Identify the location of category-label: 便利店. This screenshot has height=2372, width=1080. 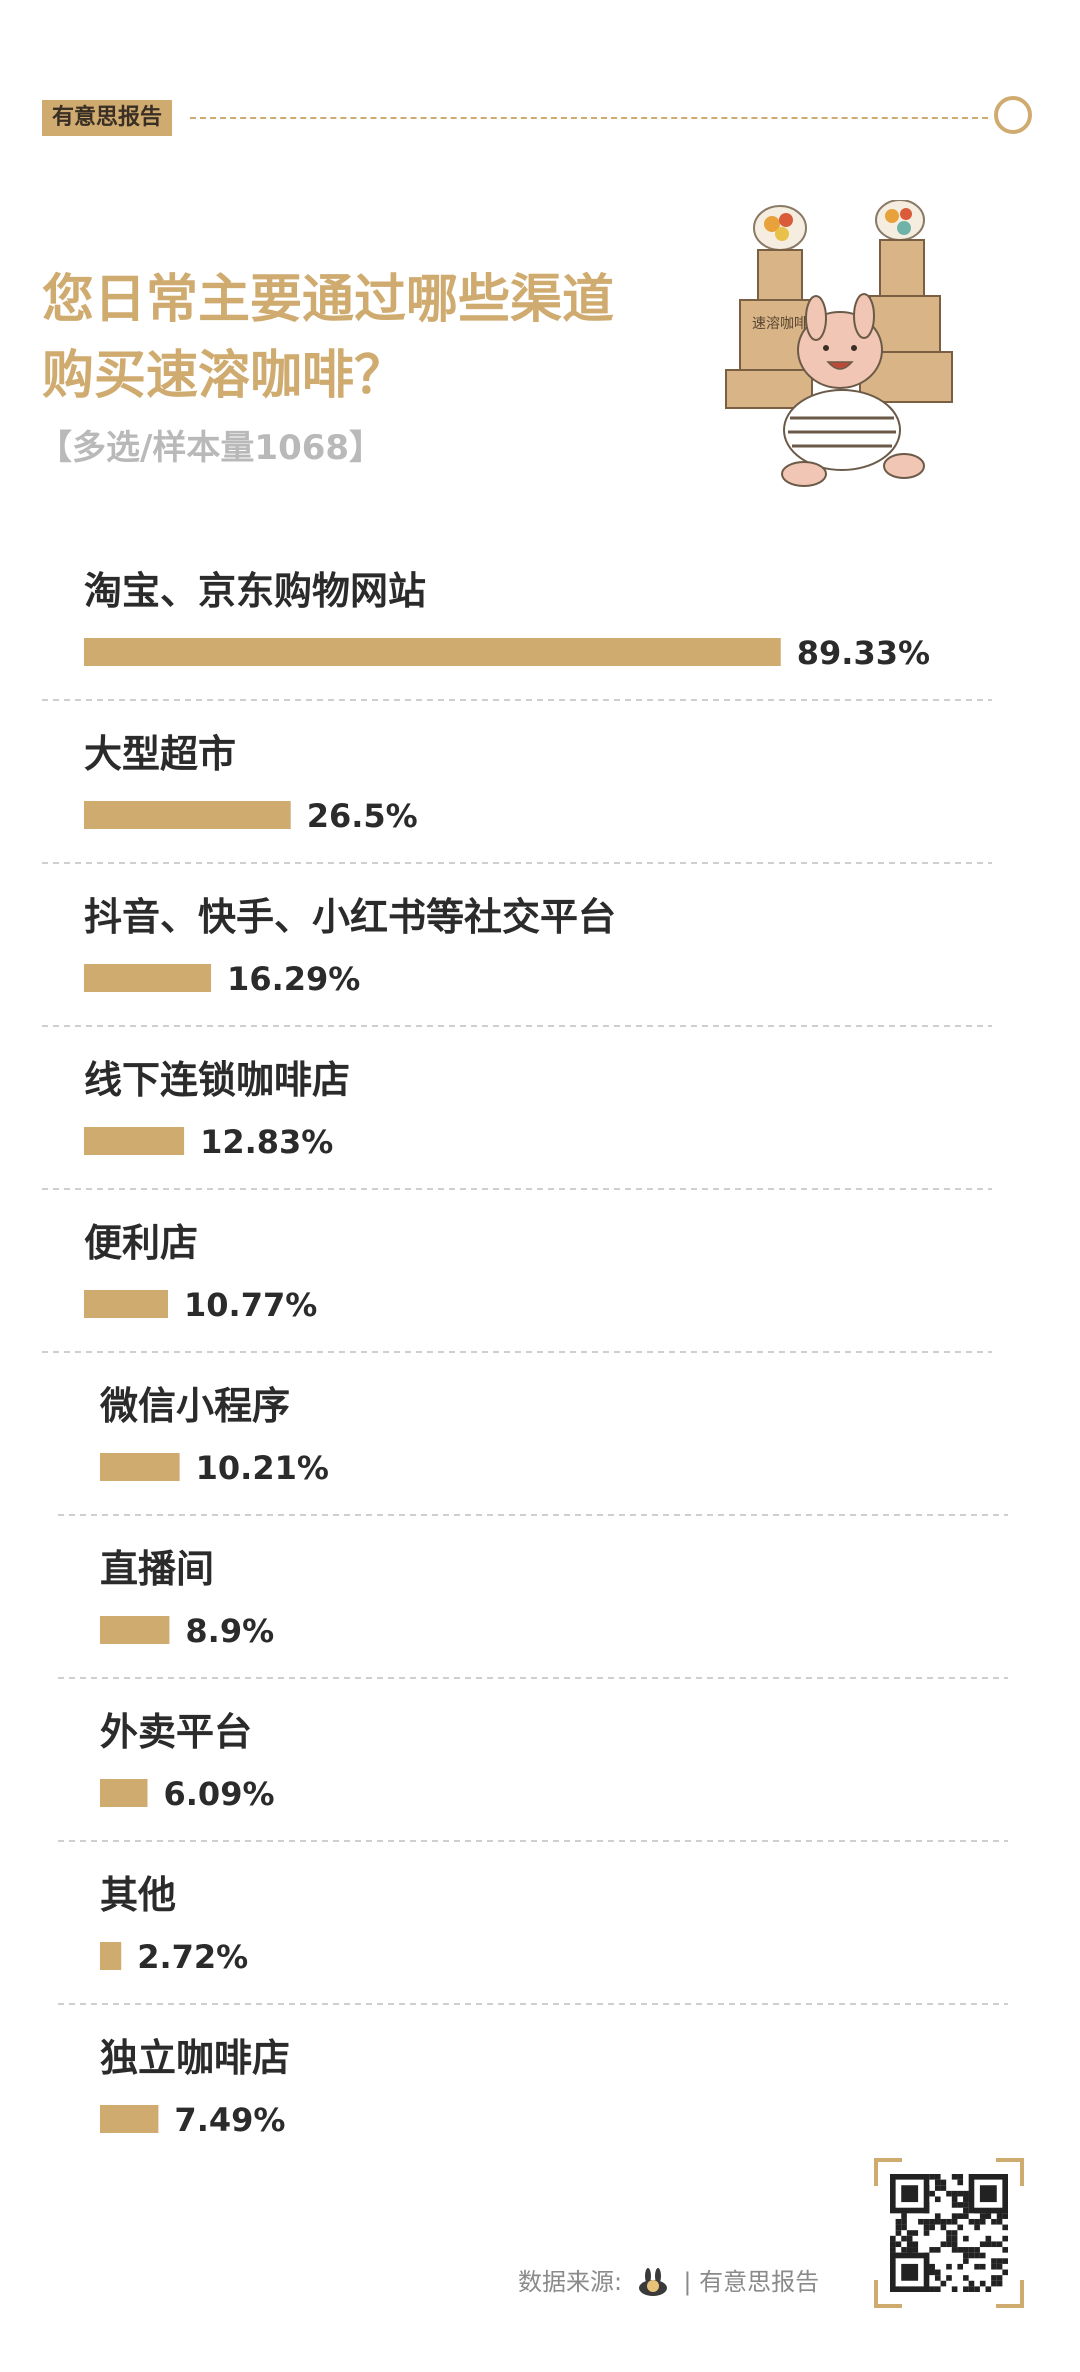
(141, 1243).